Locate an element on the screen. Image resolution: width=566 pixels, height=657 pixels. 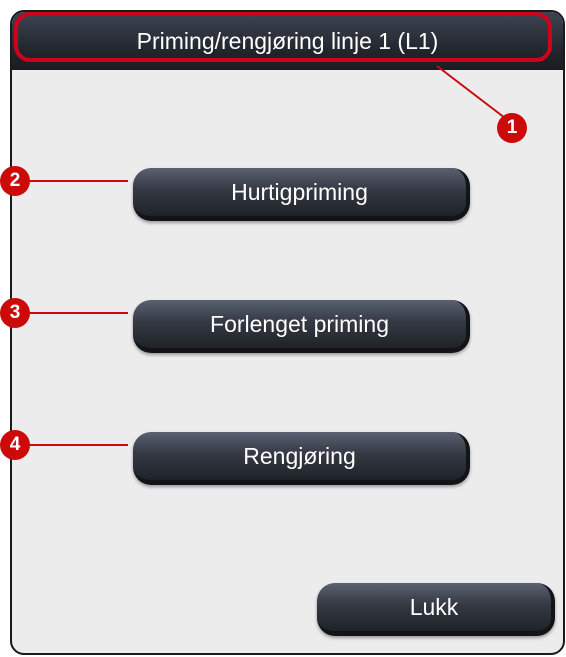
callout-4-number: 4 is located at coordinates (15, 444).